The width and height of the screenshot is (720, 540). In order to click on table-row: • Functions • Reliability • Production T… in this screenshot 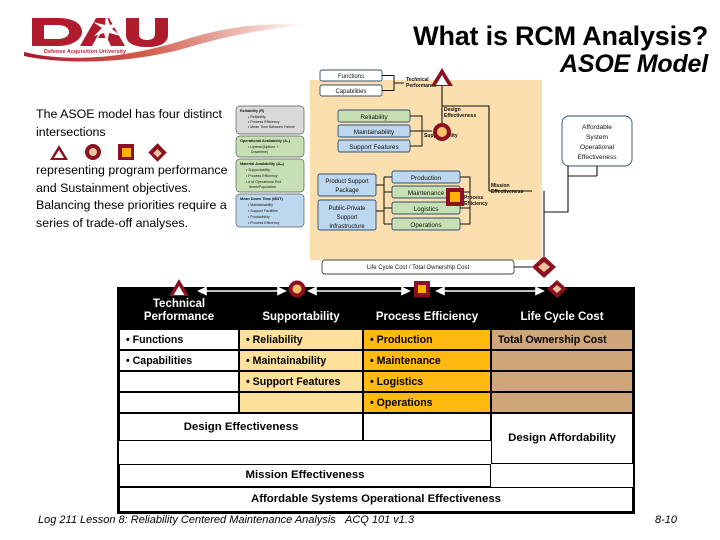, I will do `click(376, 339)`.